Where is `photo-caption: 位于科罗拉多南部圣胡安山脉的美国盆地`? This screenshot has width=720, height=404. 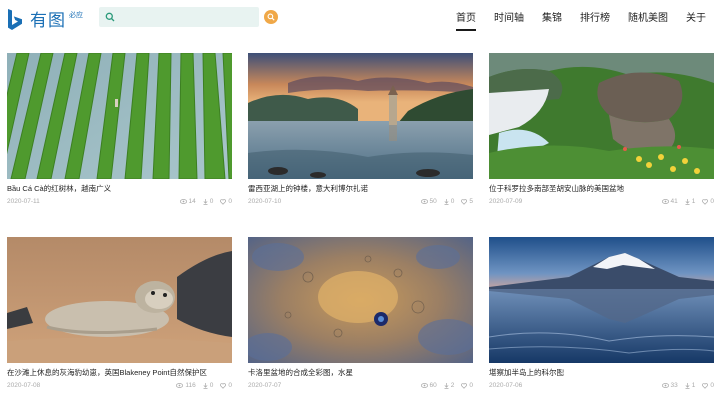 photo-caption: 位于科罗拉多南部圣胡安山脉的美国盆地 is located at coordinates (601, 189).